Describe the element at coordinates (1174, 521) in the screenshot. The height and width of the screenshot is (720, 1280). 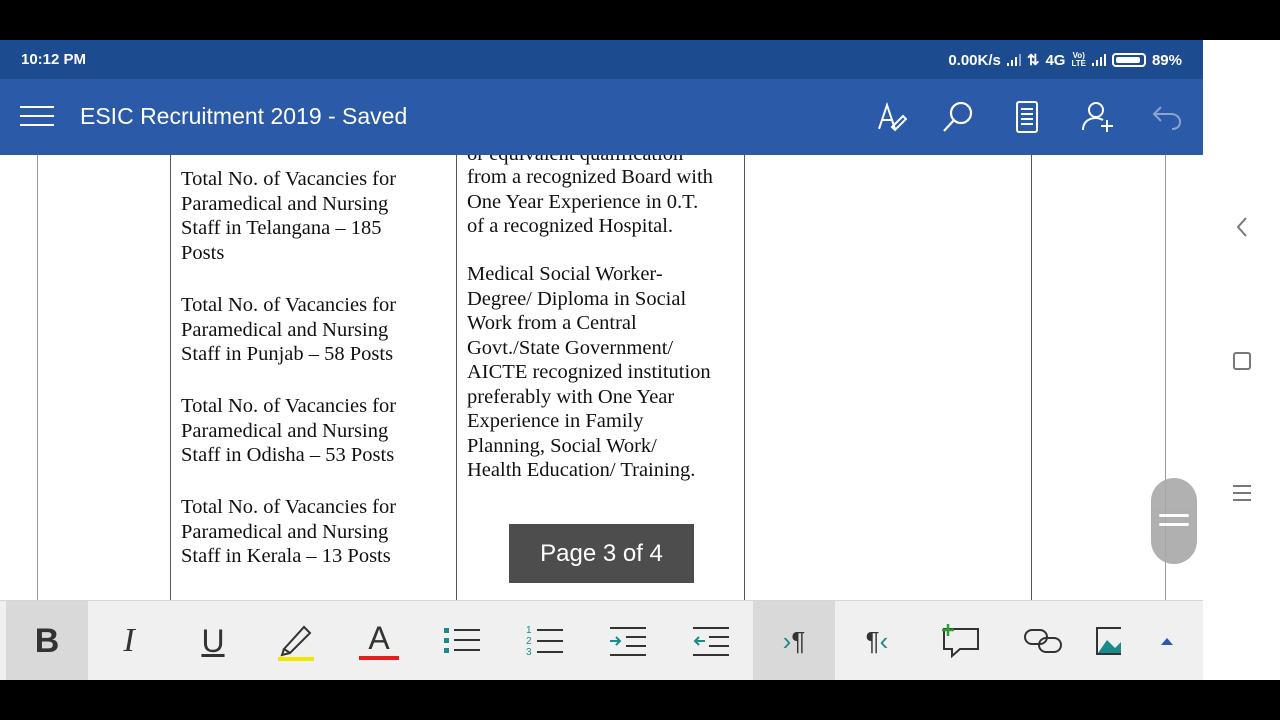
I see `scroll-thumb` at that location.